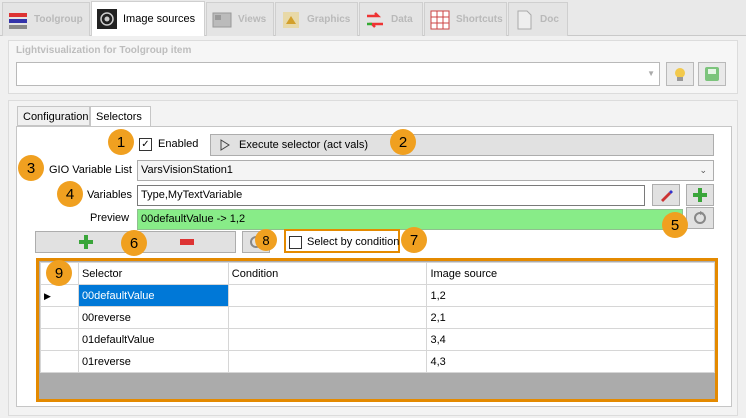 The width and height of the screenshot is (746, 418). What do you see at coordinates (524, 19) in the screenshot?
I see `doc-icon` at bounding box center [524, 19].